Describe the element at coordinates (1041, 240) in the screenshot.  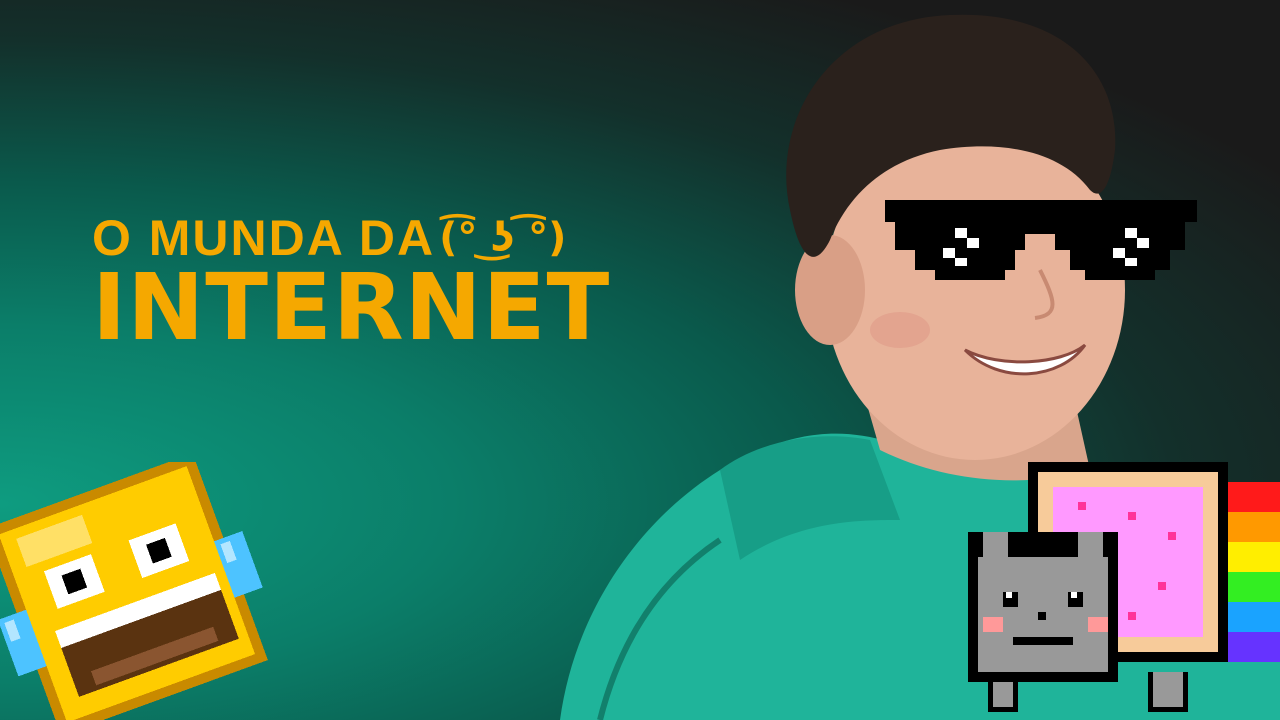
I see `pixel-sunglasses-icon` at that location.